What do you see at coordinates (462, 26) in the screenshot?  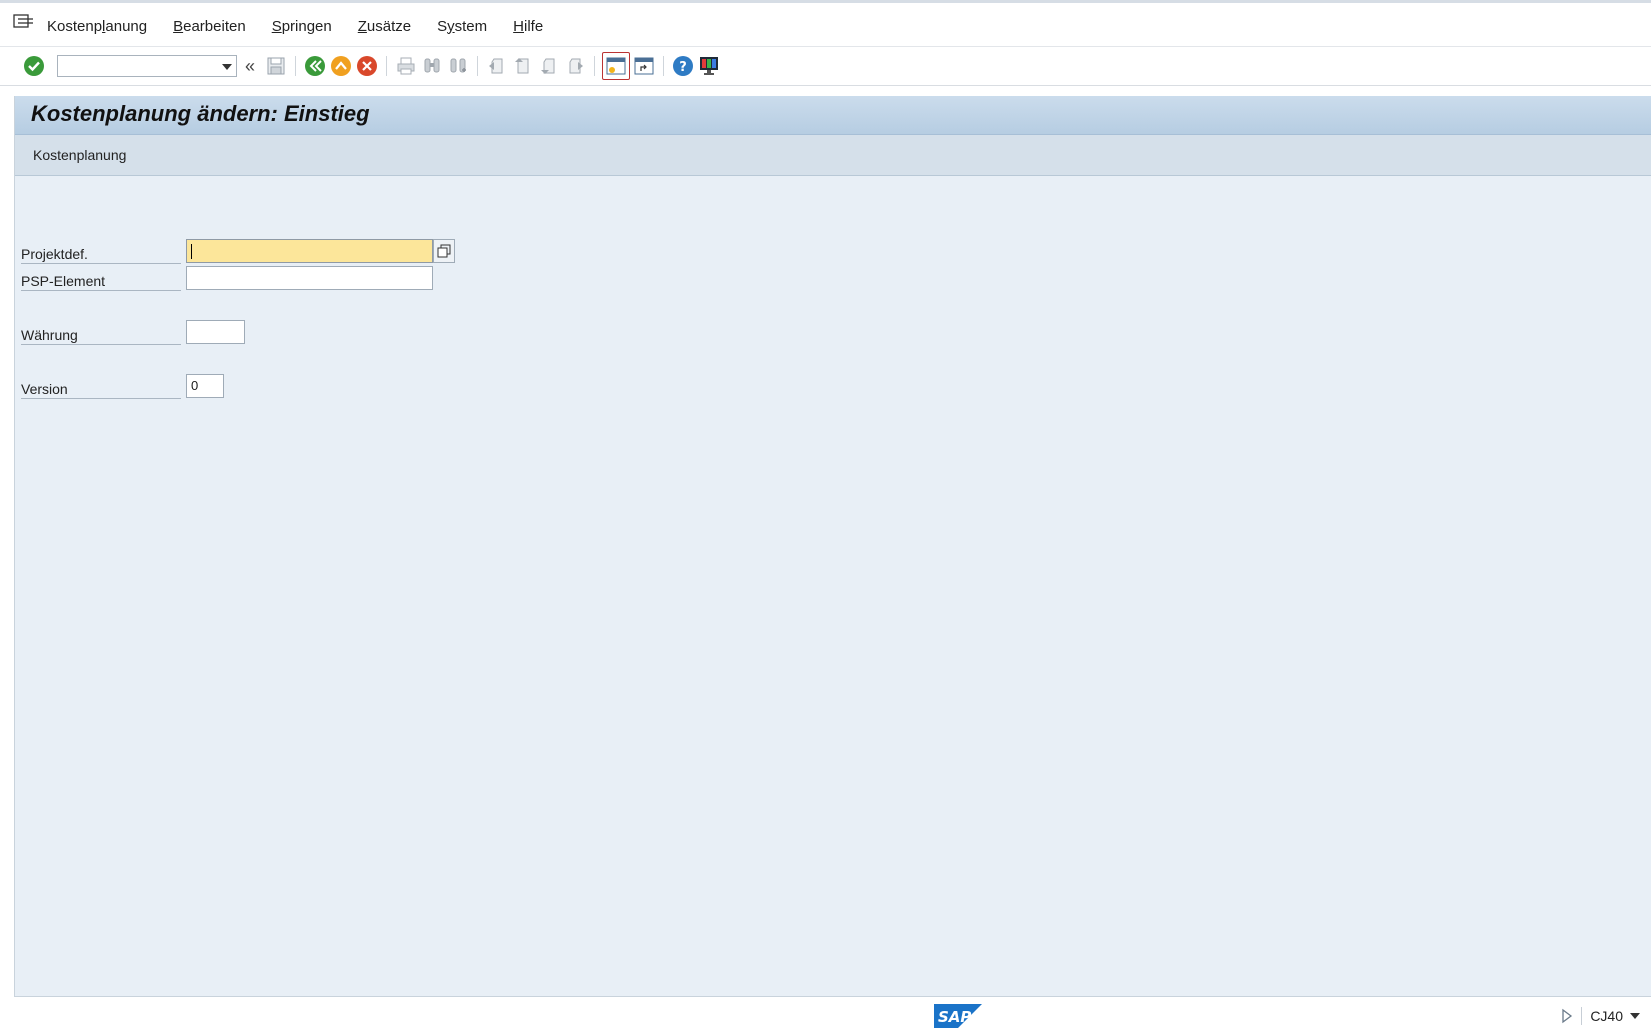 I see `menu-system: System` at bounding box center [462, 26].